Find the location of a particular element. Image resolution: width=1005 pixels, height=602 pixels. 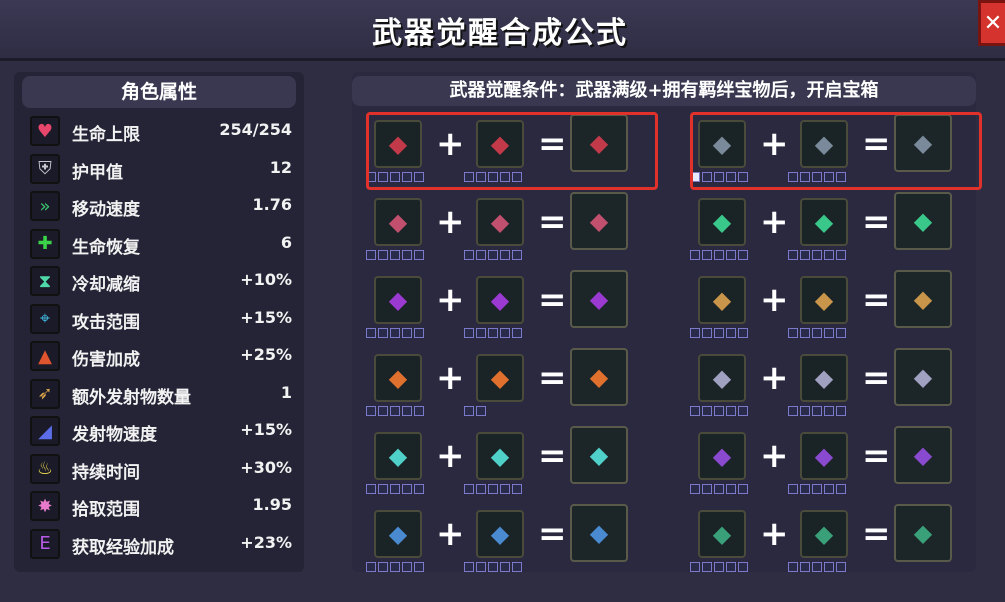

ember-rod-icon: ◆ is located at coordinates (722, 378).